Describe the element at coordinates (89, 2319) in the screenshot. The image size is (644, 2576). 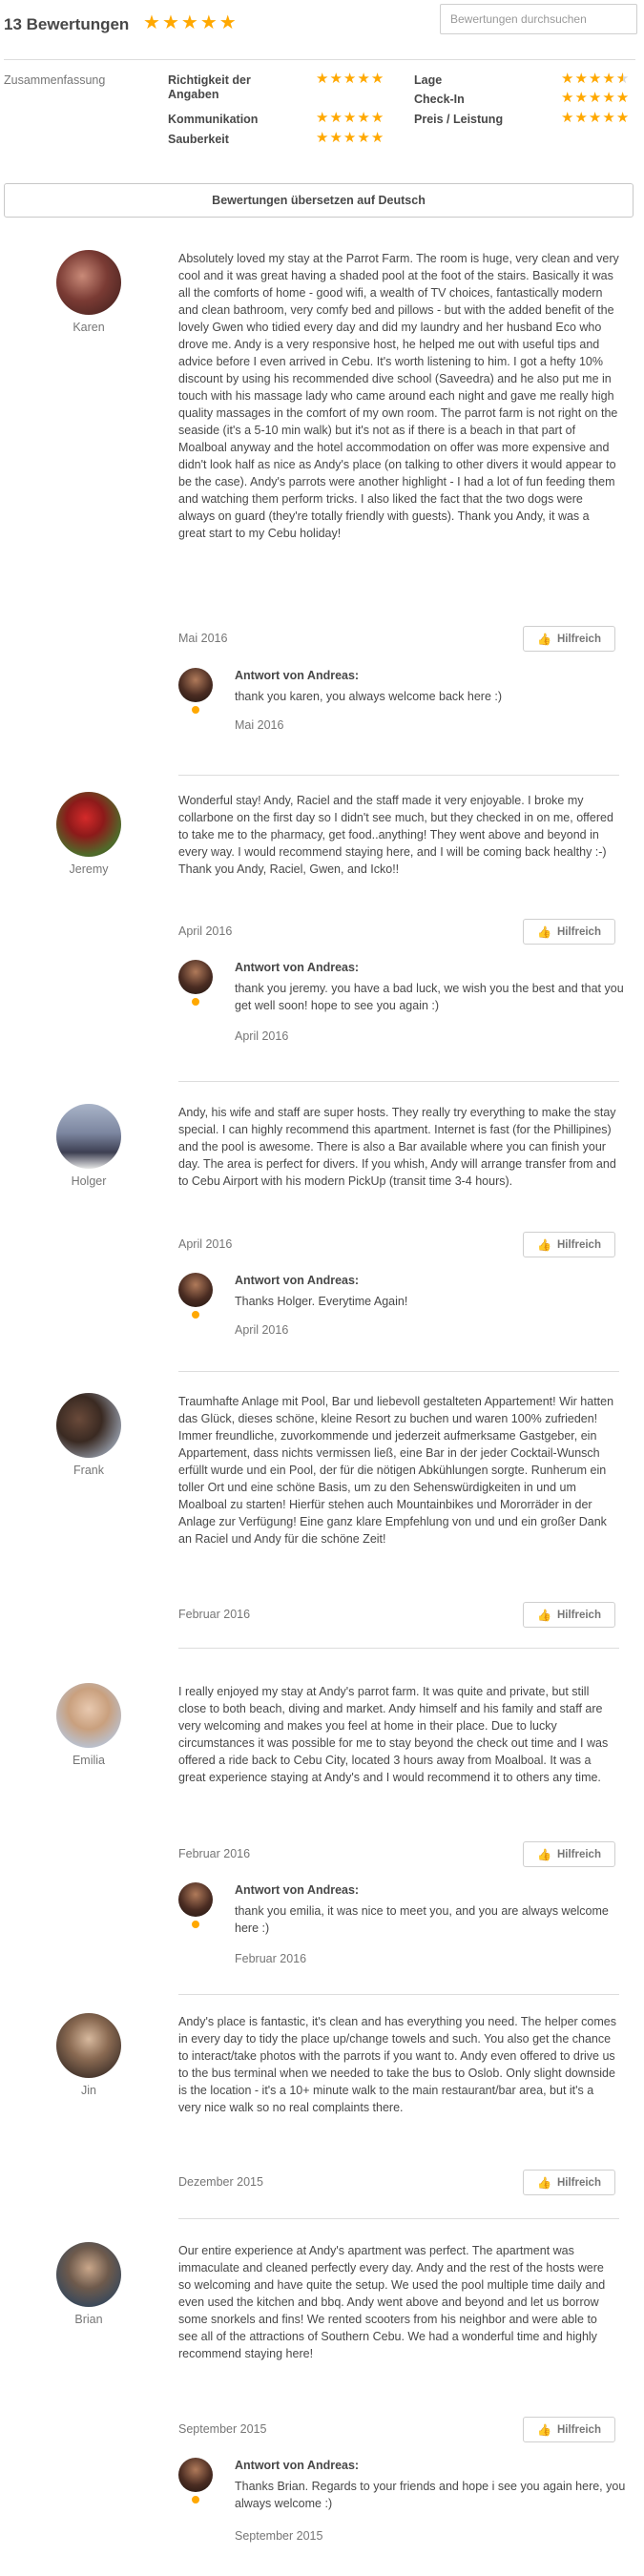
I see `reviewer-name: Brian` at that location.